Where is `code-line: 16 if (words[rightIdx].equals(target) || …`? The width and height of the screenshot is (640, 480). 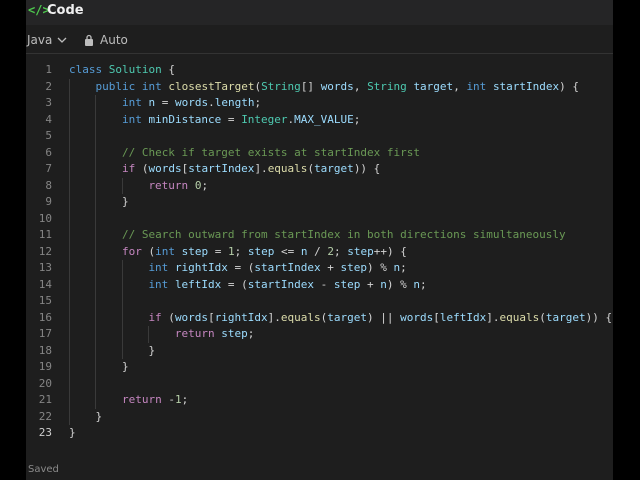
code-line: 16 if (words[rightIdx].equals(target) || … is located at coordinates (319, 317).